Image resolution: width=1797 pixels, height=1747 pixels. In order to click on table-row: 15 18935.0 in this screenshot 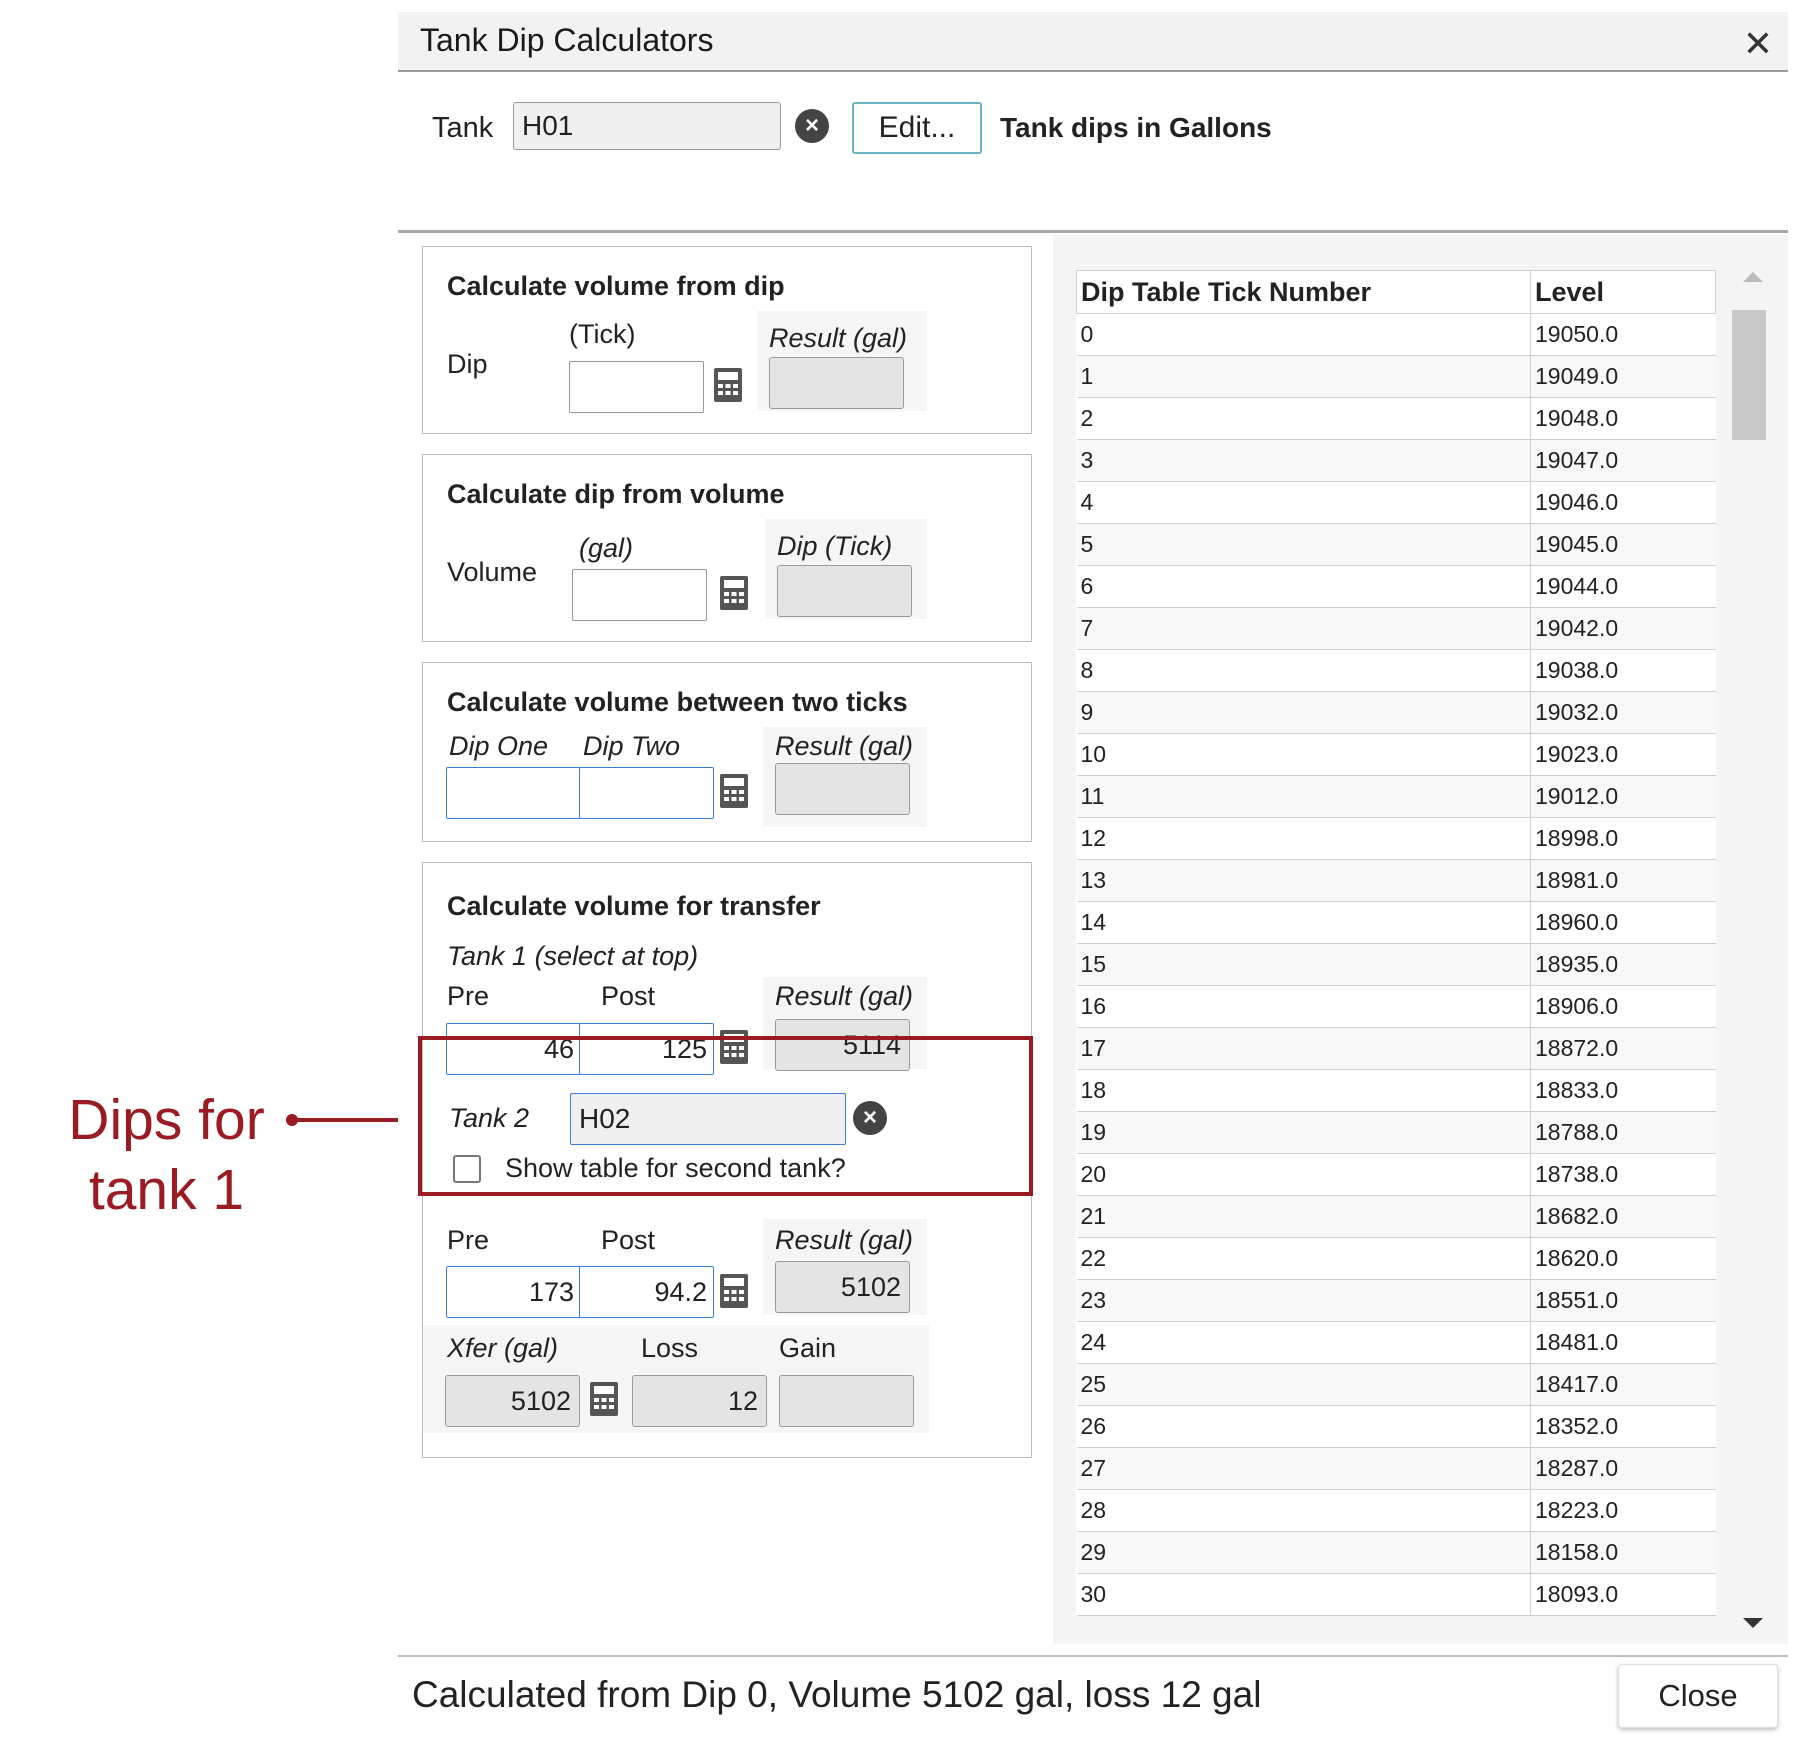, I will do `click(1396, 964)`.